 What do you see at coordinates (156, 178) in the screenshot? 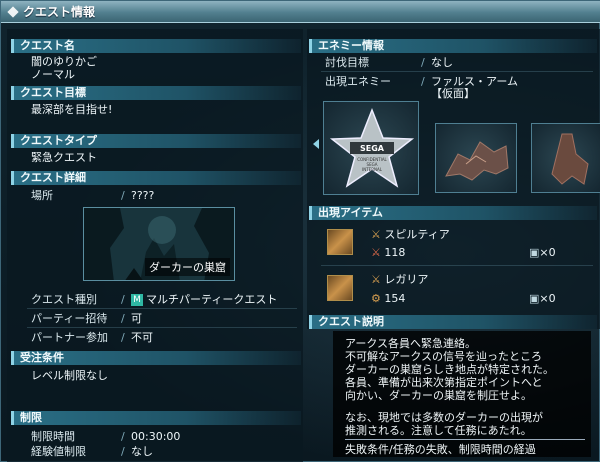
I see `quest-details-header: クエスト詳細` at bounding box center [156, 178].